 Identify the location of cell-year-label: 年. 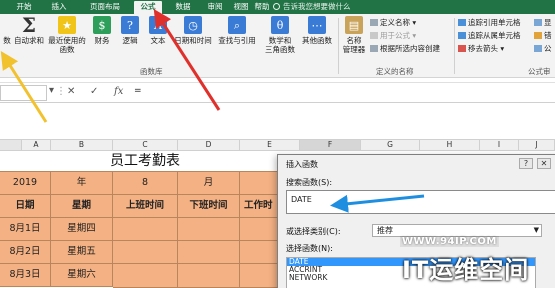
(82, 183).